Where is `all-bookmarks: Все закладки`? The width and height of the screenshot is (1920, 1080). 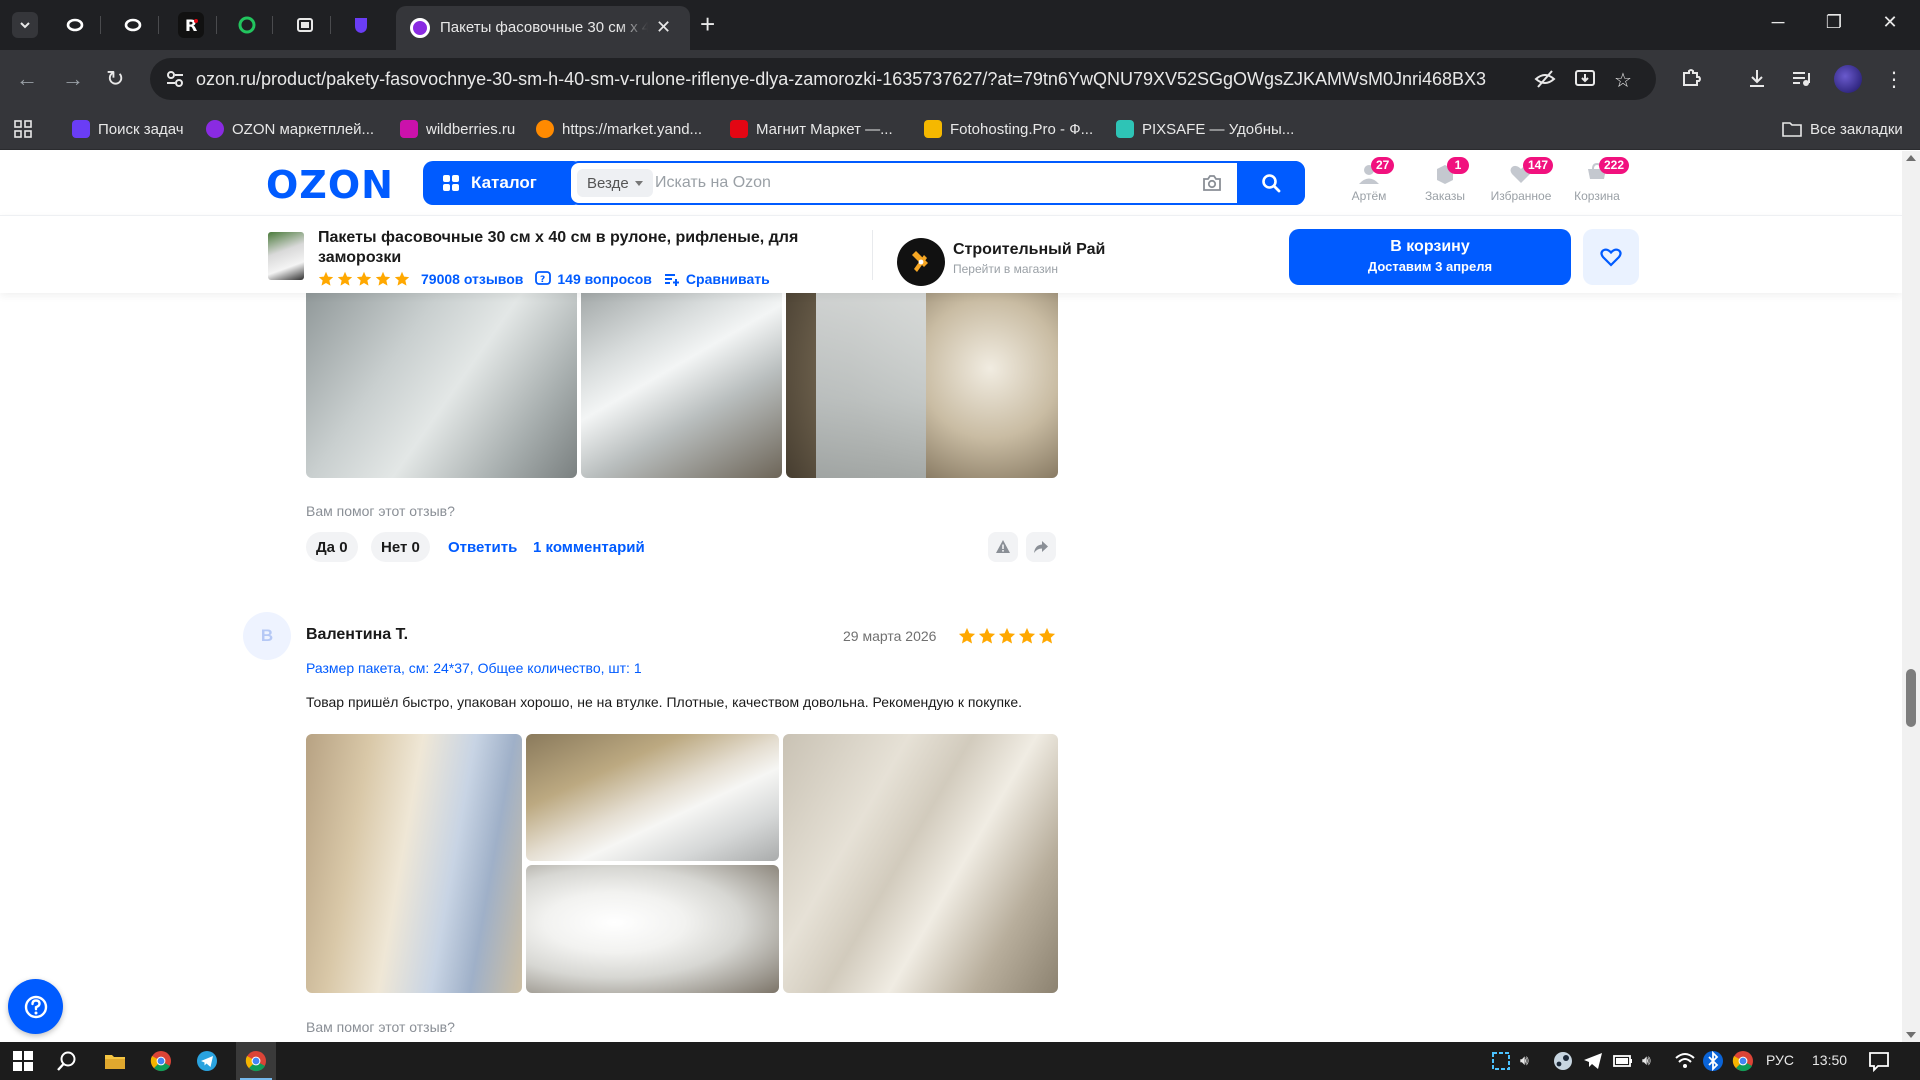 all-bookmarks: Все закладки is located at coordinates (1842, 129).